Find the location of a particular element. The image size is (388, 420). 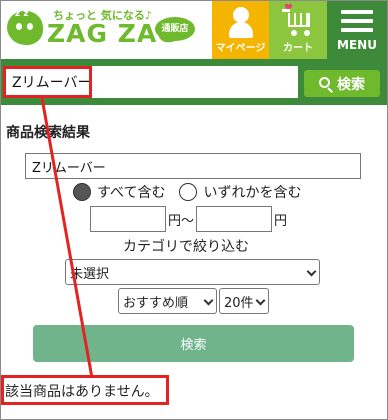

page-title: 商品検索結果 is located at coordinates (48, 133).